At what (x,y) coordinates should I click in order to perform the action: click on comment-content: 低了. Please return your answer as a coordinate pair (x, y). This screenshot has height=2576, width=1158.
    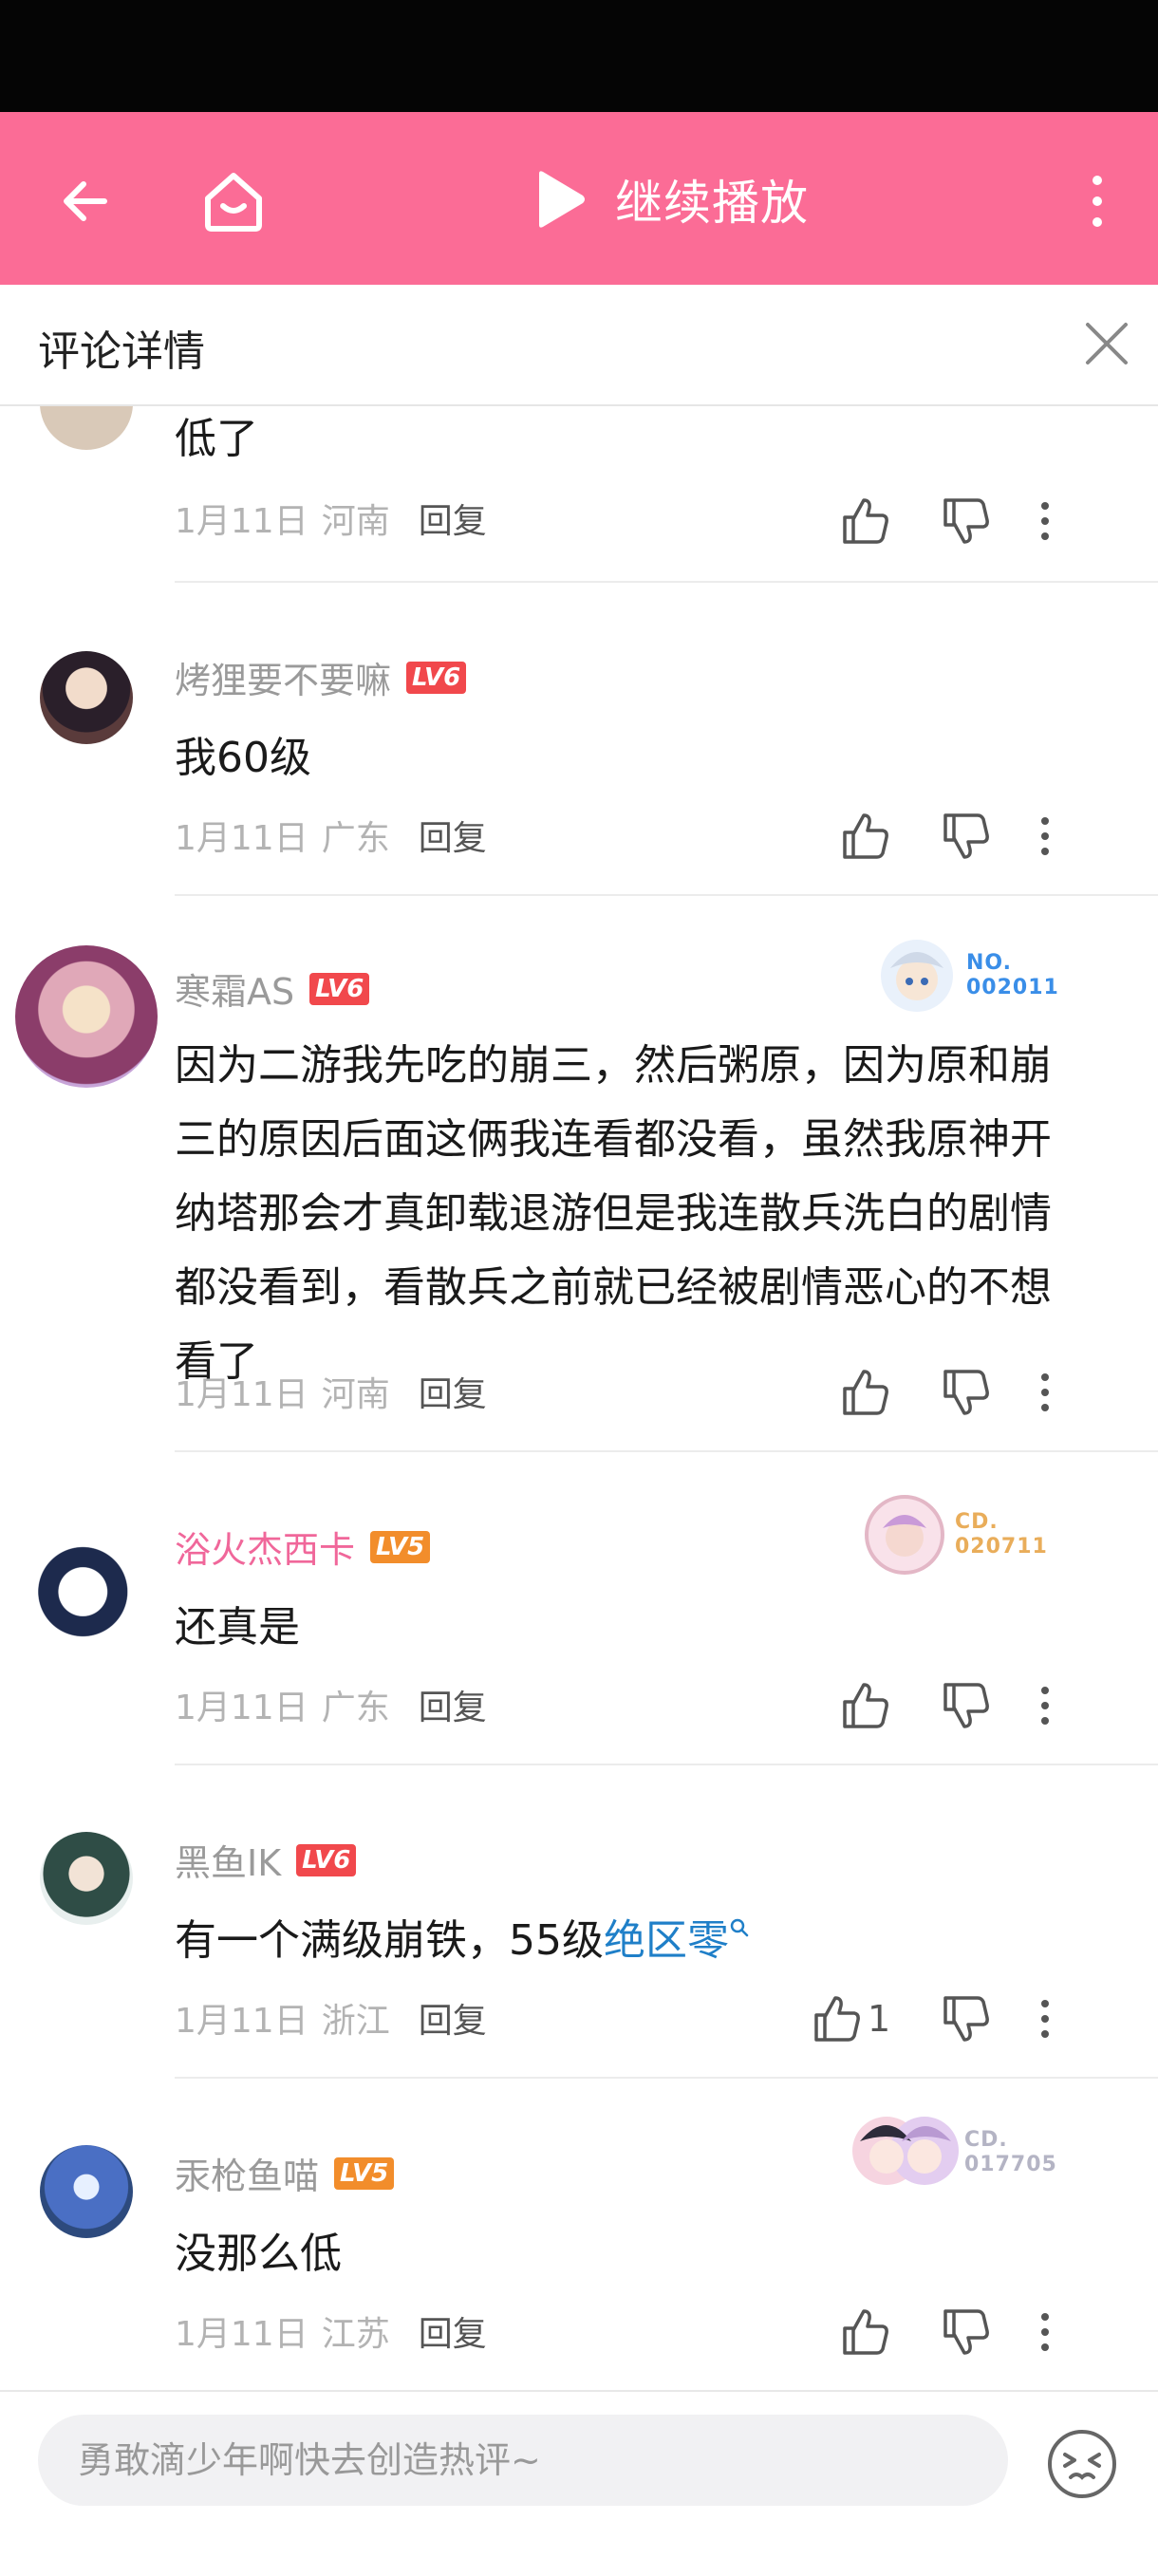
    Looking at the image, I should click on (216, 439).